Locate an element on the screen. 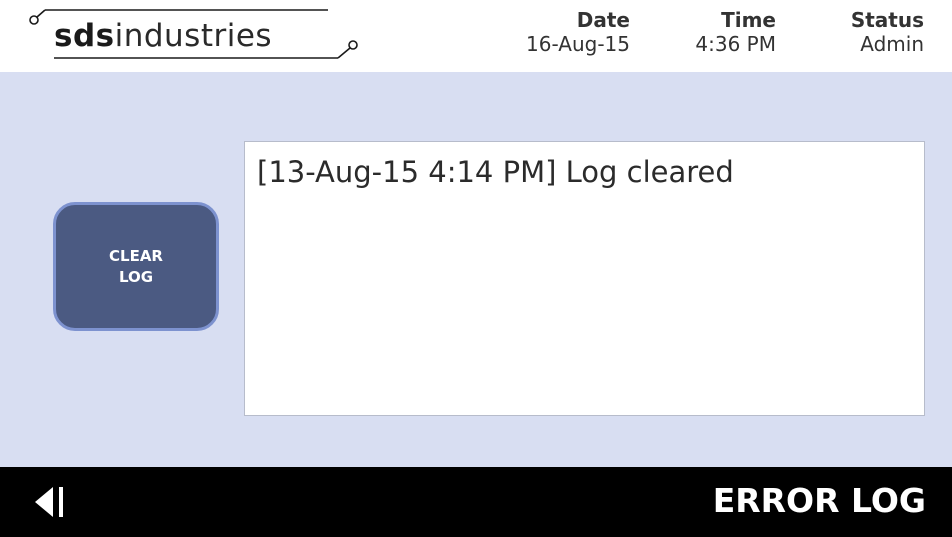 The width and height of the screenshot is (952, 537). status-display: Status Admin is located at coordinates (887, 33).